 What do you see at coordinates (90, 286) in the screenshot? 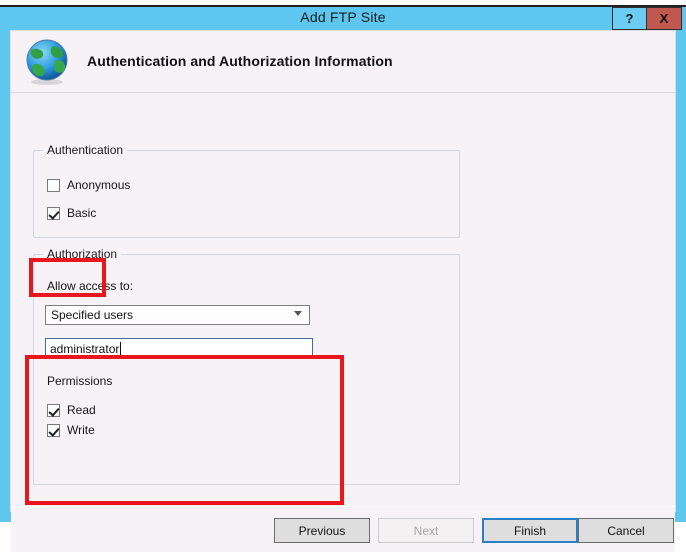
I see `allow-access-label: Allow access to:` at bounding box center [90, 286].